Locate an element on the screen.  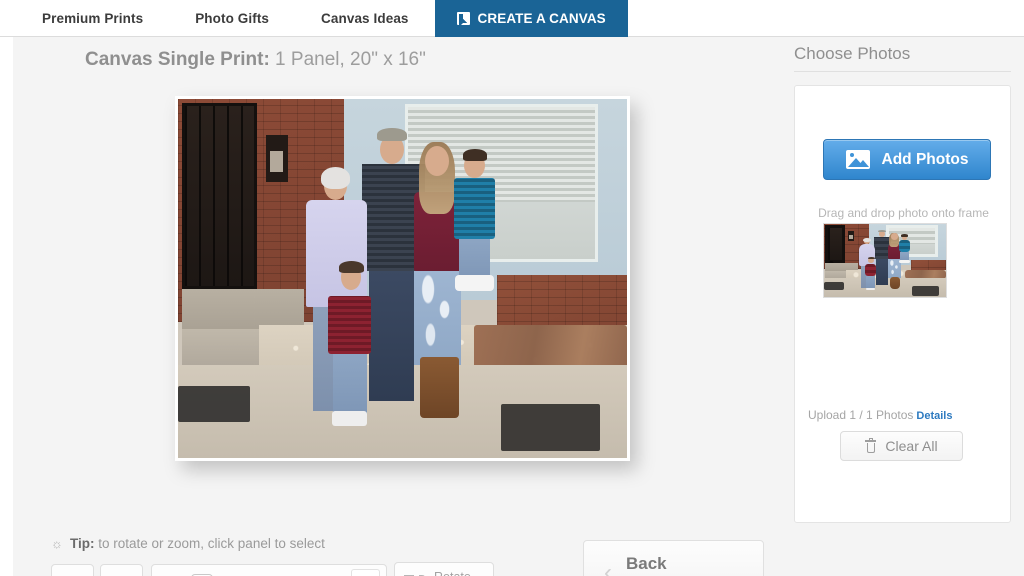
left-gutter is located at coordinates (6, 306).